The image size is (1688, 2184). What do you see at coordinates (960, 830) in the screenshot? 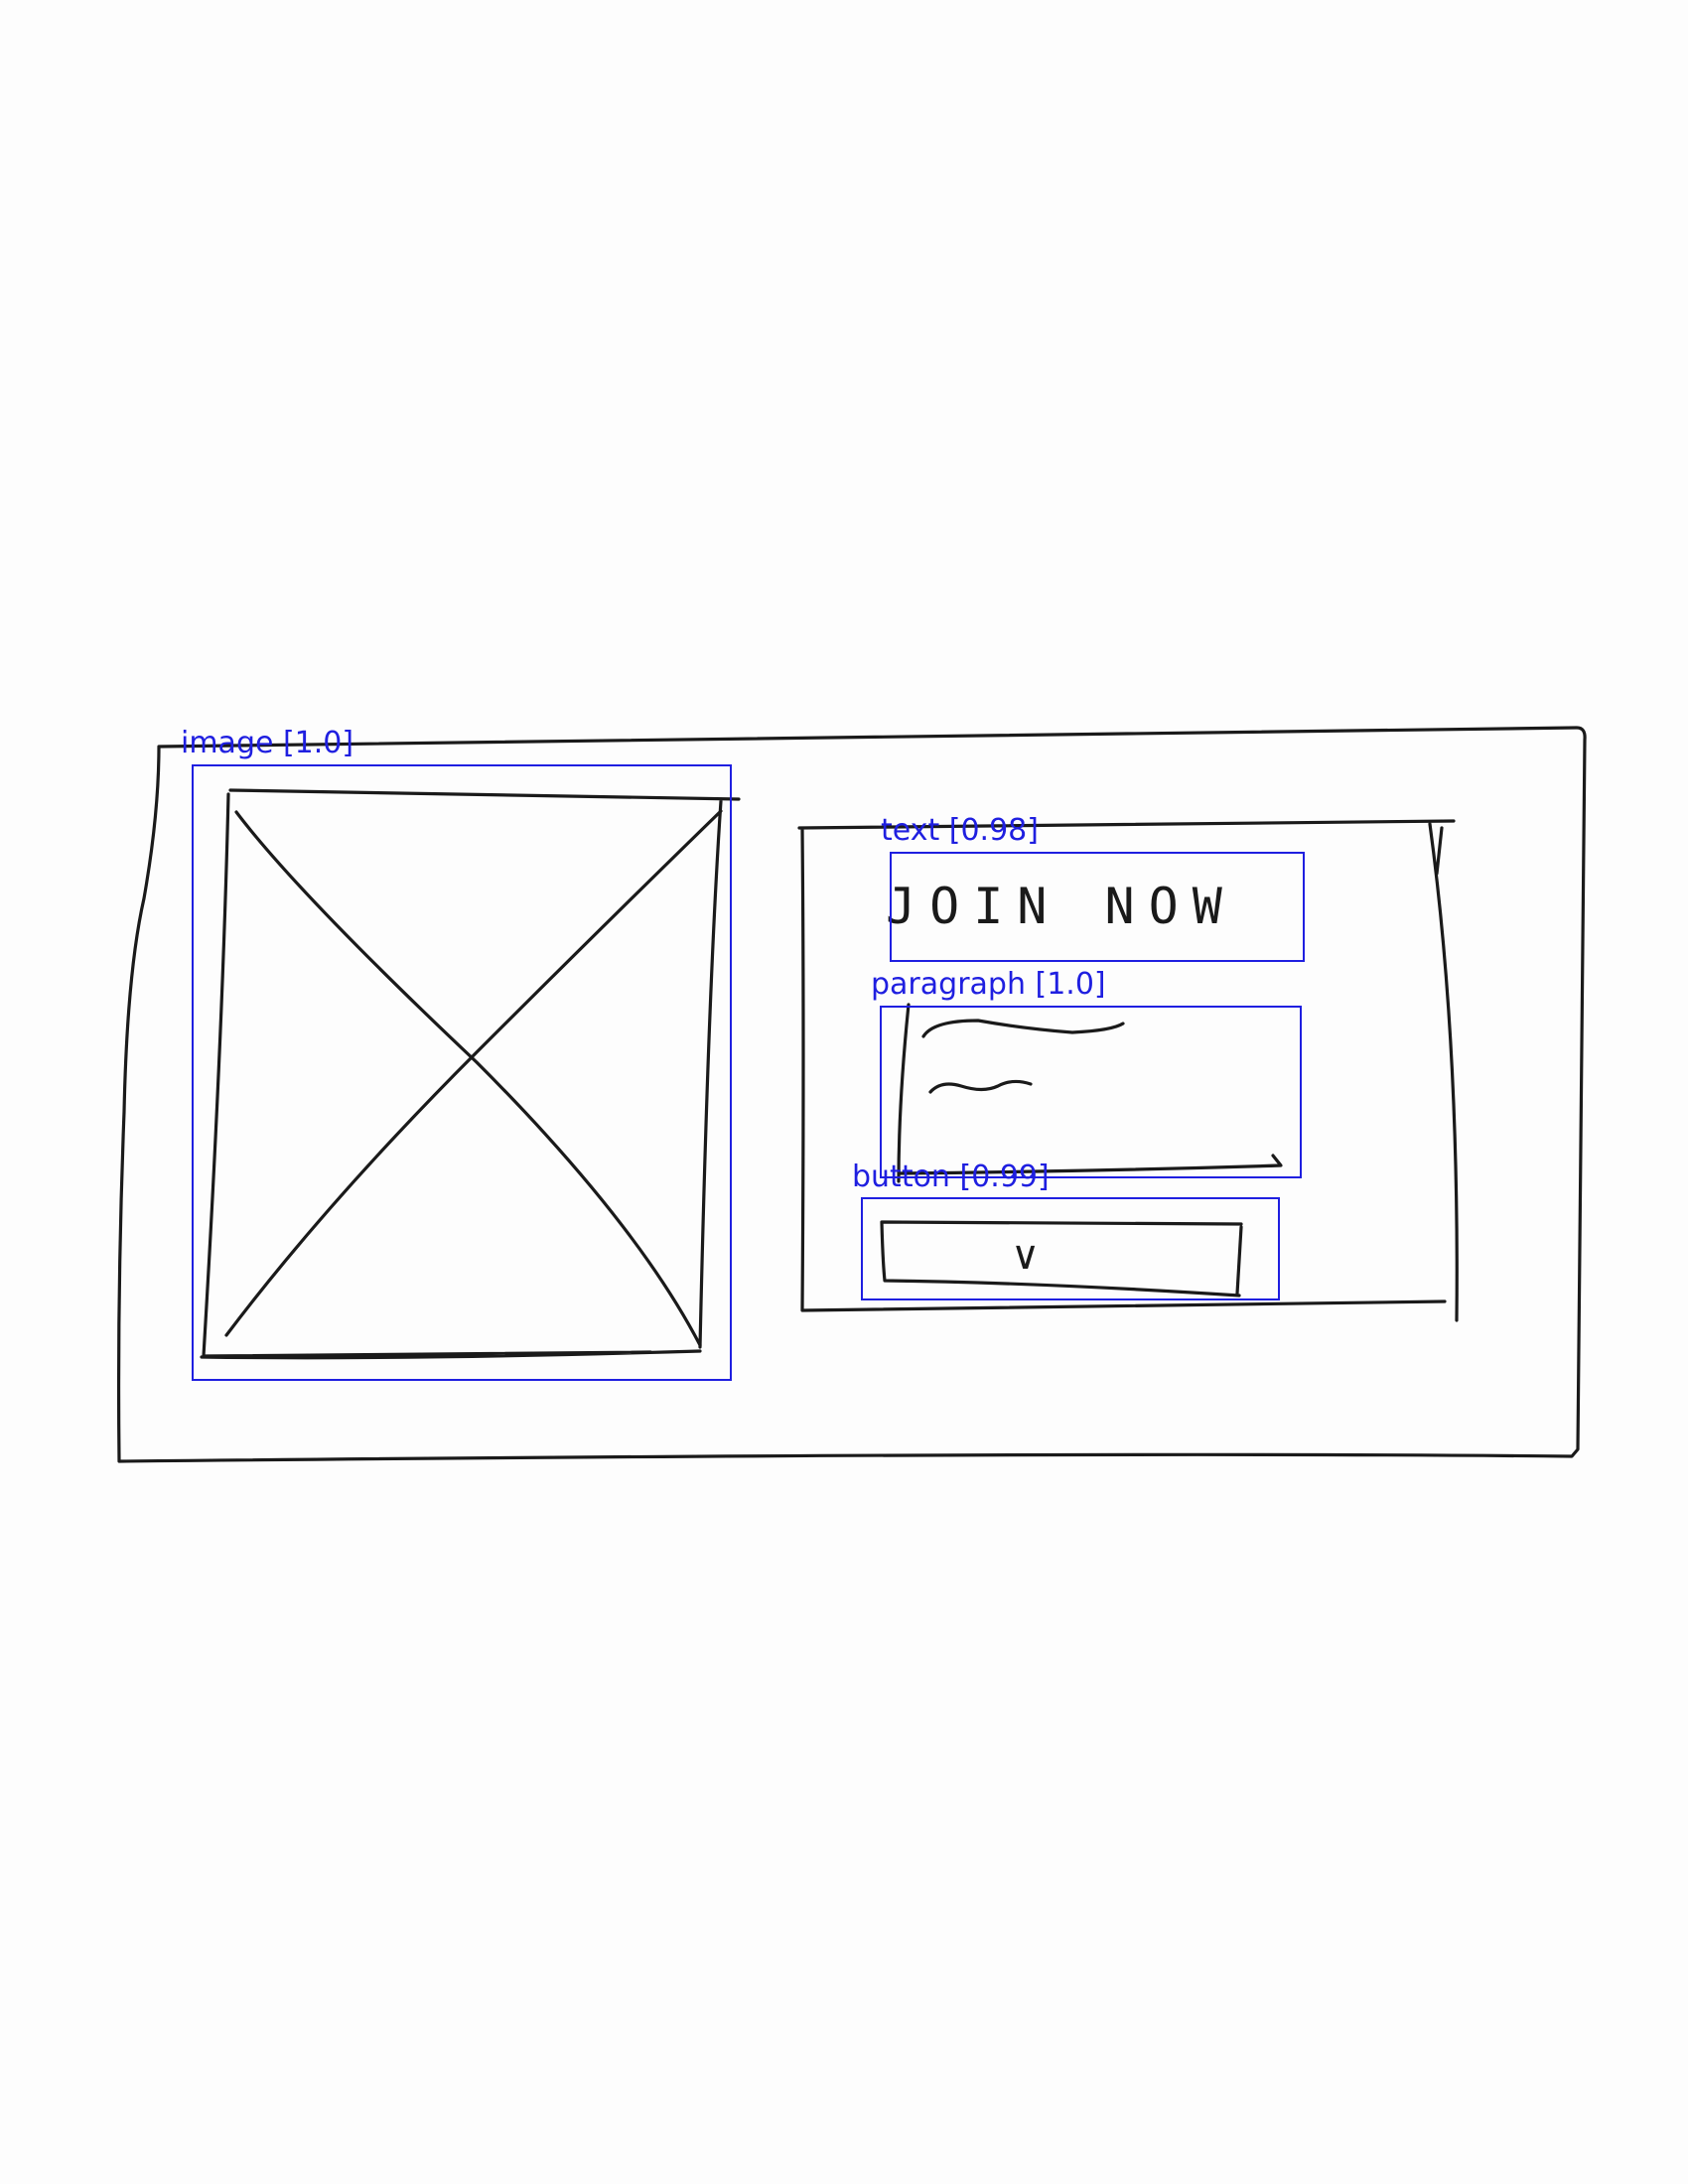
I see `detection-label-text: text [0.98]` at bounding box center [960, 830].